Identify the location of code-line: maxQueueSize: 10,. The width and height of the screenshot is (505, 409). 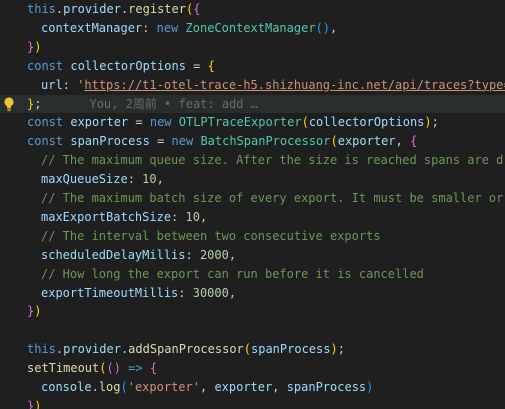
(252, 179).